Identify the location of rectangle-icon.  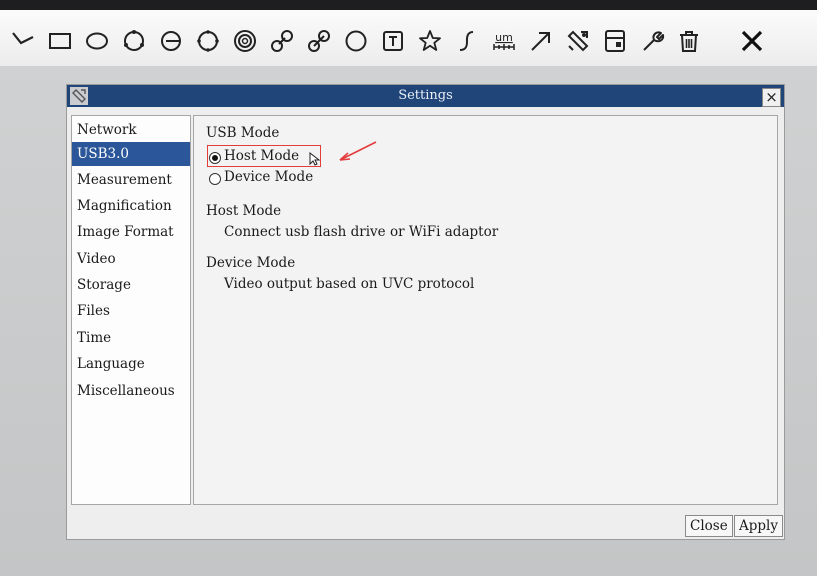
(60, 41).